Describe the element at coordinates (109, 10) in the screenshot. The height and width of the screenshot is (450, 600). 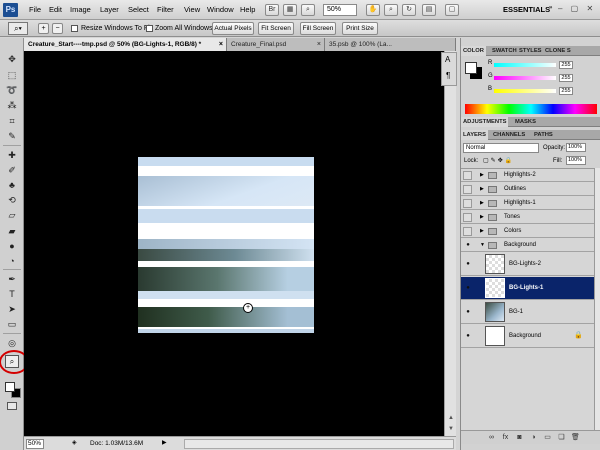
I see `menu-layer: Layer` at that location.